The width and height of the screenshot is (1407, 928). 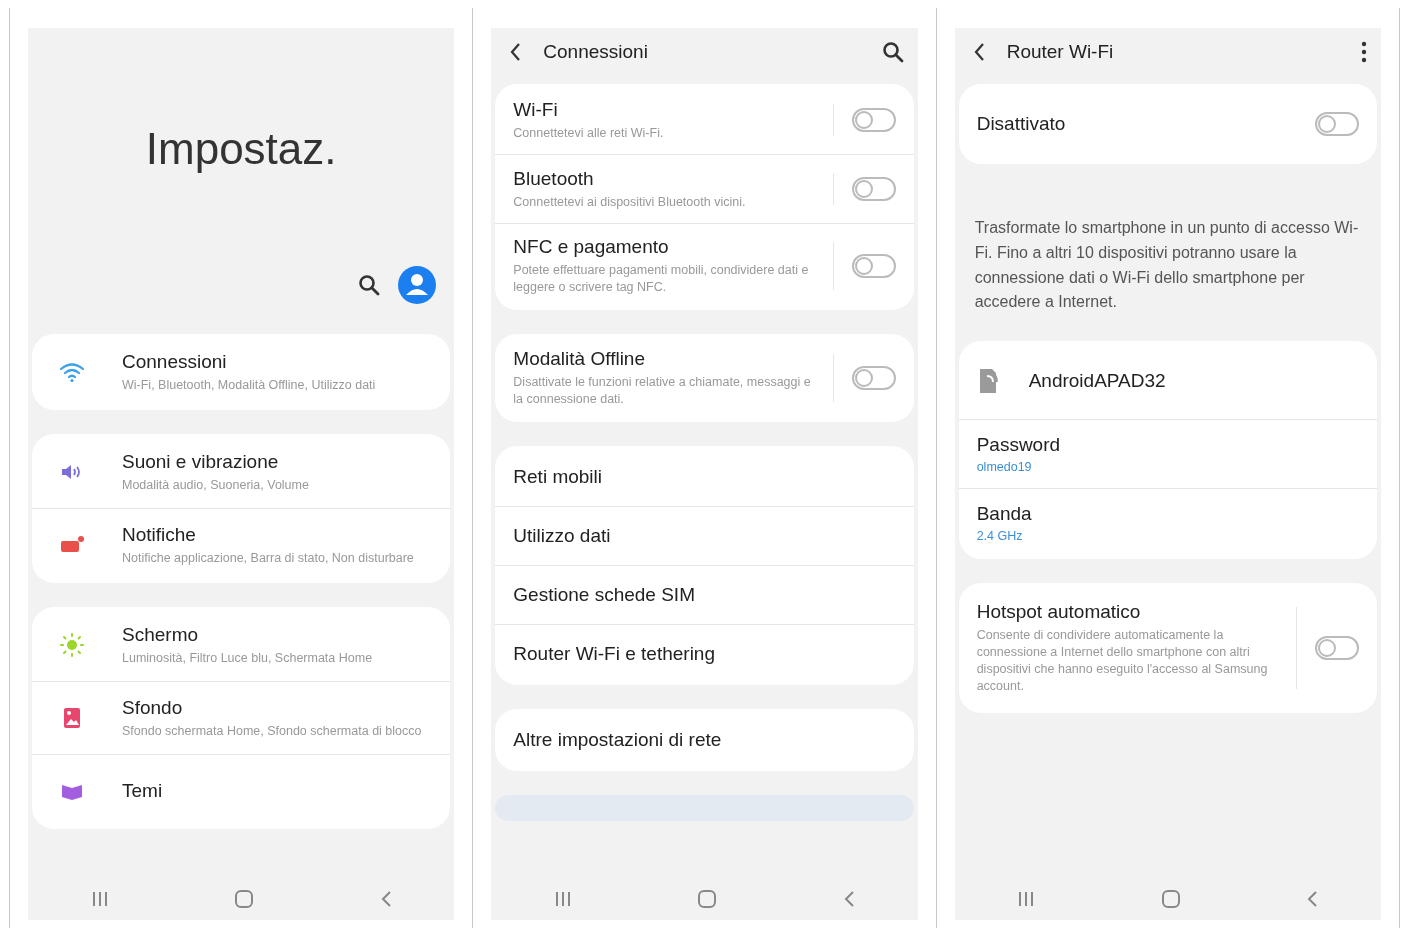 What do you see at coordinates (268, 558) in the screenshot?
I see `item-subtitle: Notifiche applicazione, Barra di stato, Non disturbare` at bounding box center [268, 558].